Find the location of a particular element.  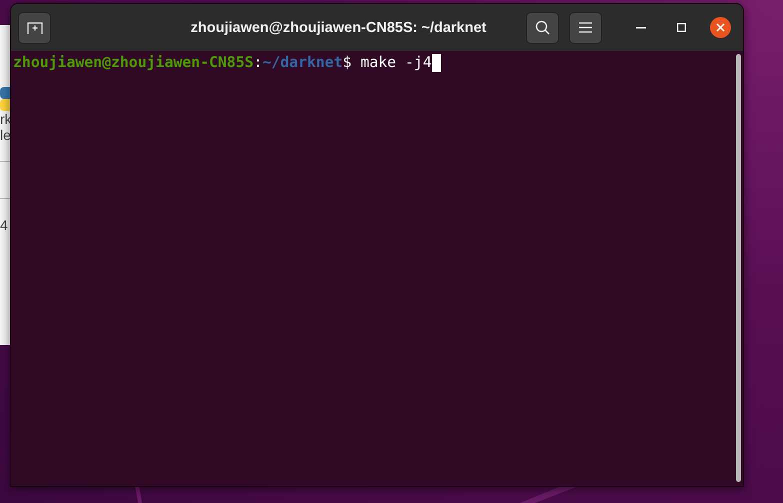

close-icon is located at coordinates (720, 27).